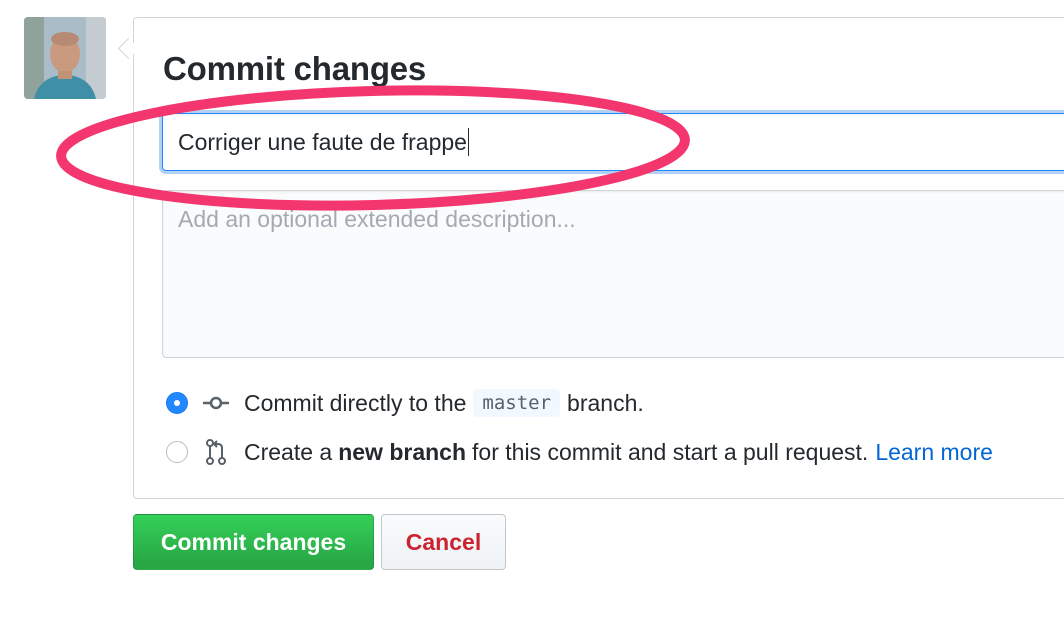 Image resolution: width=1064 pixels, height=630 pixels. I want to click on git-commit-icon, so click(216, 403).